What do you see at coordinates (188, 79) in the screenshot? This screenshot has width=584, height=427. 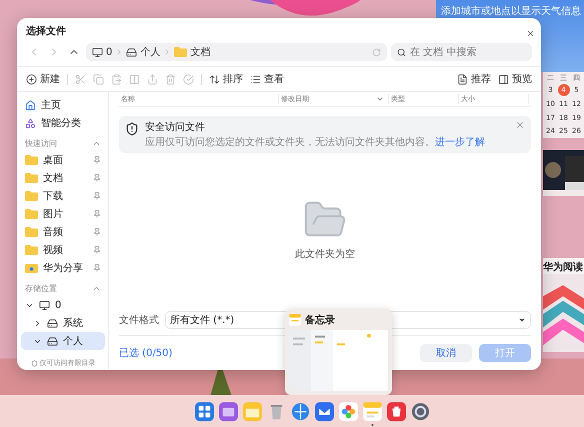 I see `check-circle-icon` at bounding box center [188, 79].